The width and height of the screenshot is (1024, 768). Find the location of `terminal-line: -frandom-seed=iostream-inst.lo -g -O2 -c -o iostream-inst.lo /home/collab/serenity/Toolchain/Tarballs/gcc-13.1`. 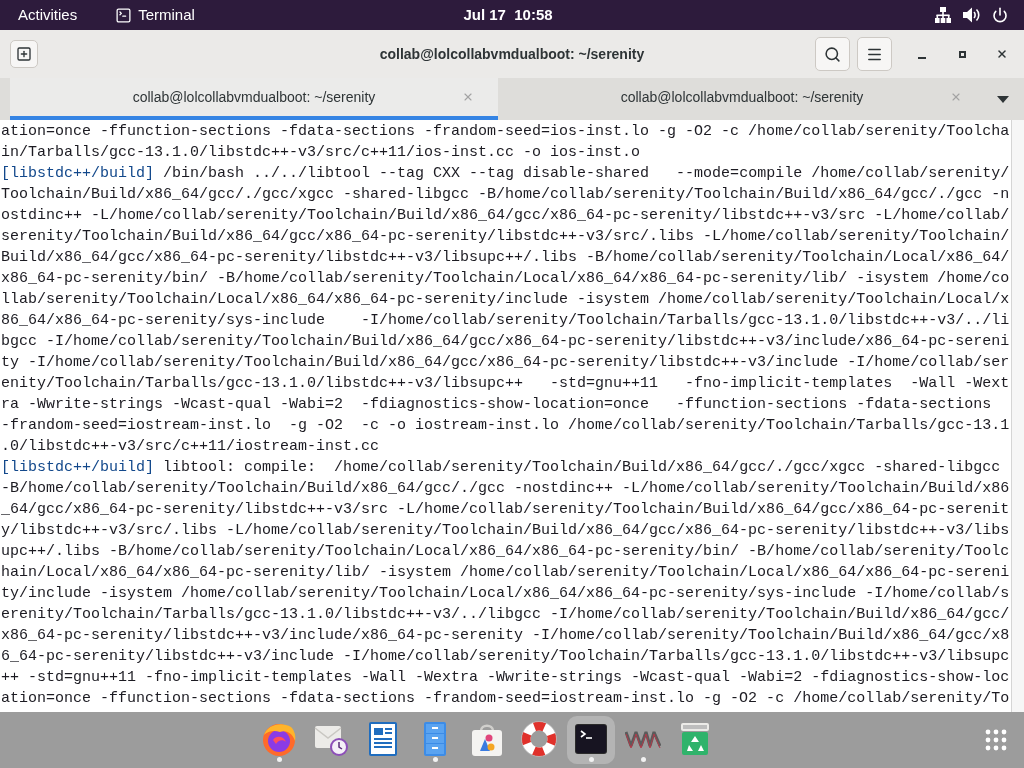

terminal-line: -frandom-seed=iostream-inst.lo -g -O2 -c -o iostream-inst.lo /home/collab/serenity/Toolchain/Tarballs/gcc-13.1 is located at coordinates (506, 426).